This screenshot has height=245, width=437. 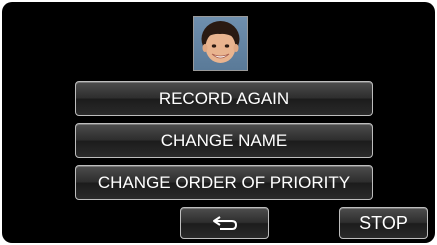 I want to click on registered-face-thumbnail, so click(x=220, y=43).